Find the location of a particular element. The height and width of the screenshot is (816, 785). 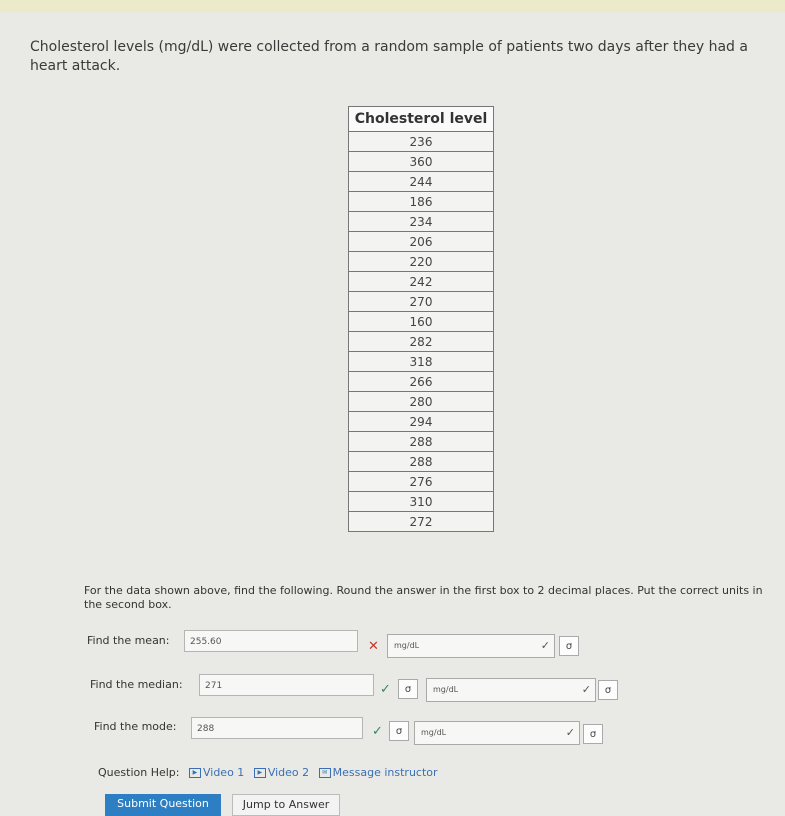

table-row: 280 is located at coordinates (421, 401).